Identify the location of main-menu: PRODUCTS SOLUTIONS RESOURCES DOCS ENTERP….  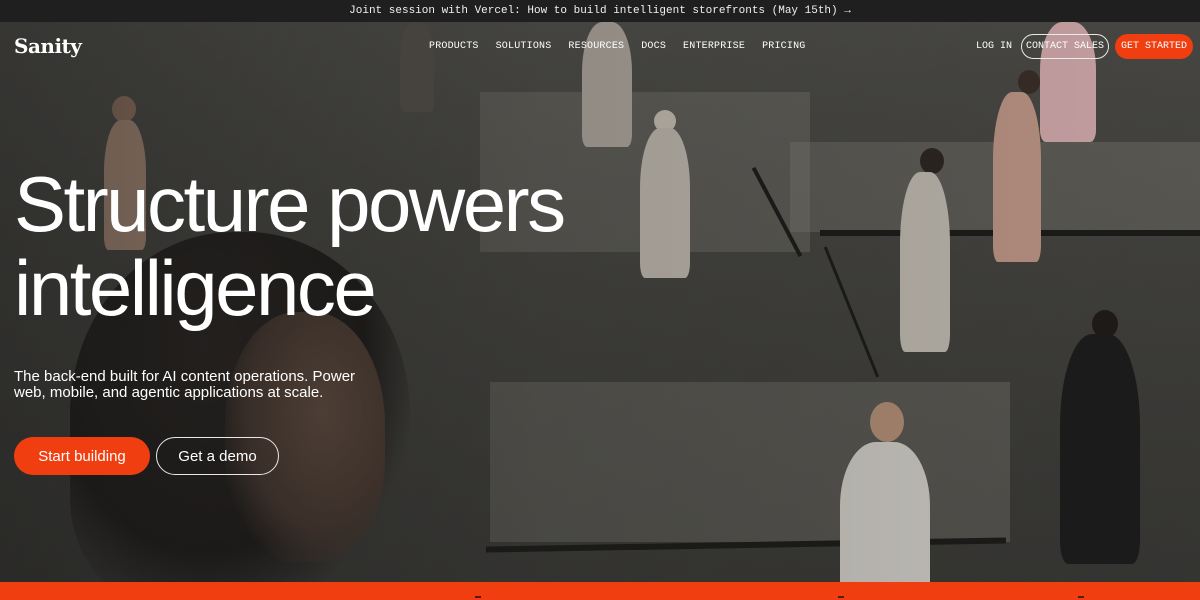
(617, 46).